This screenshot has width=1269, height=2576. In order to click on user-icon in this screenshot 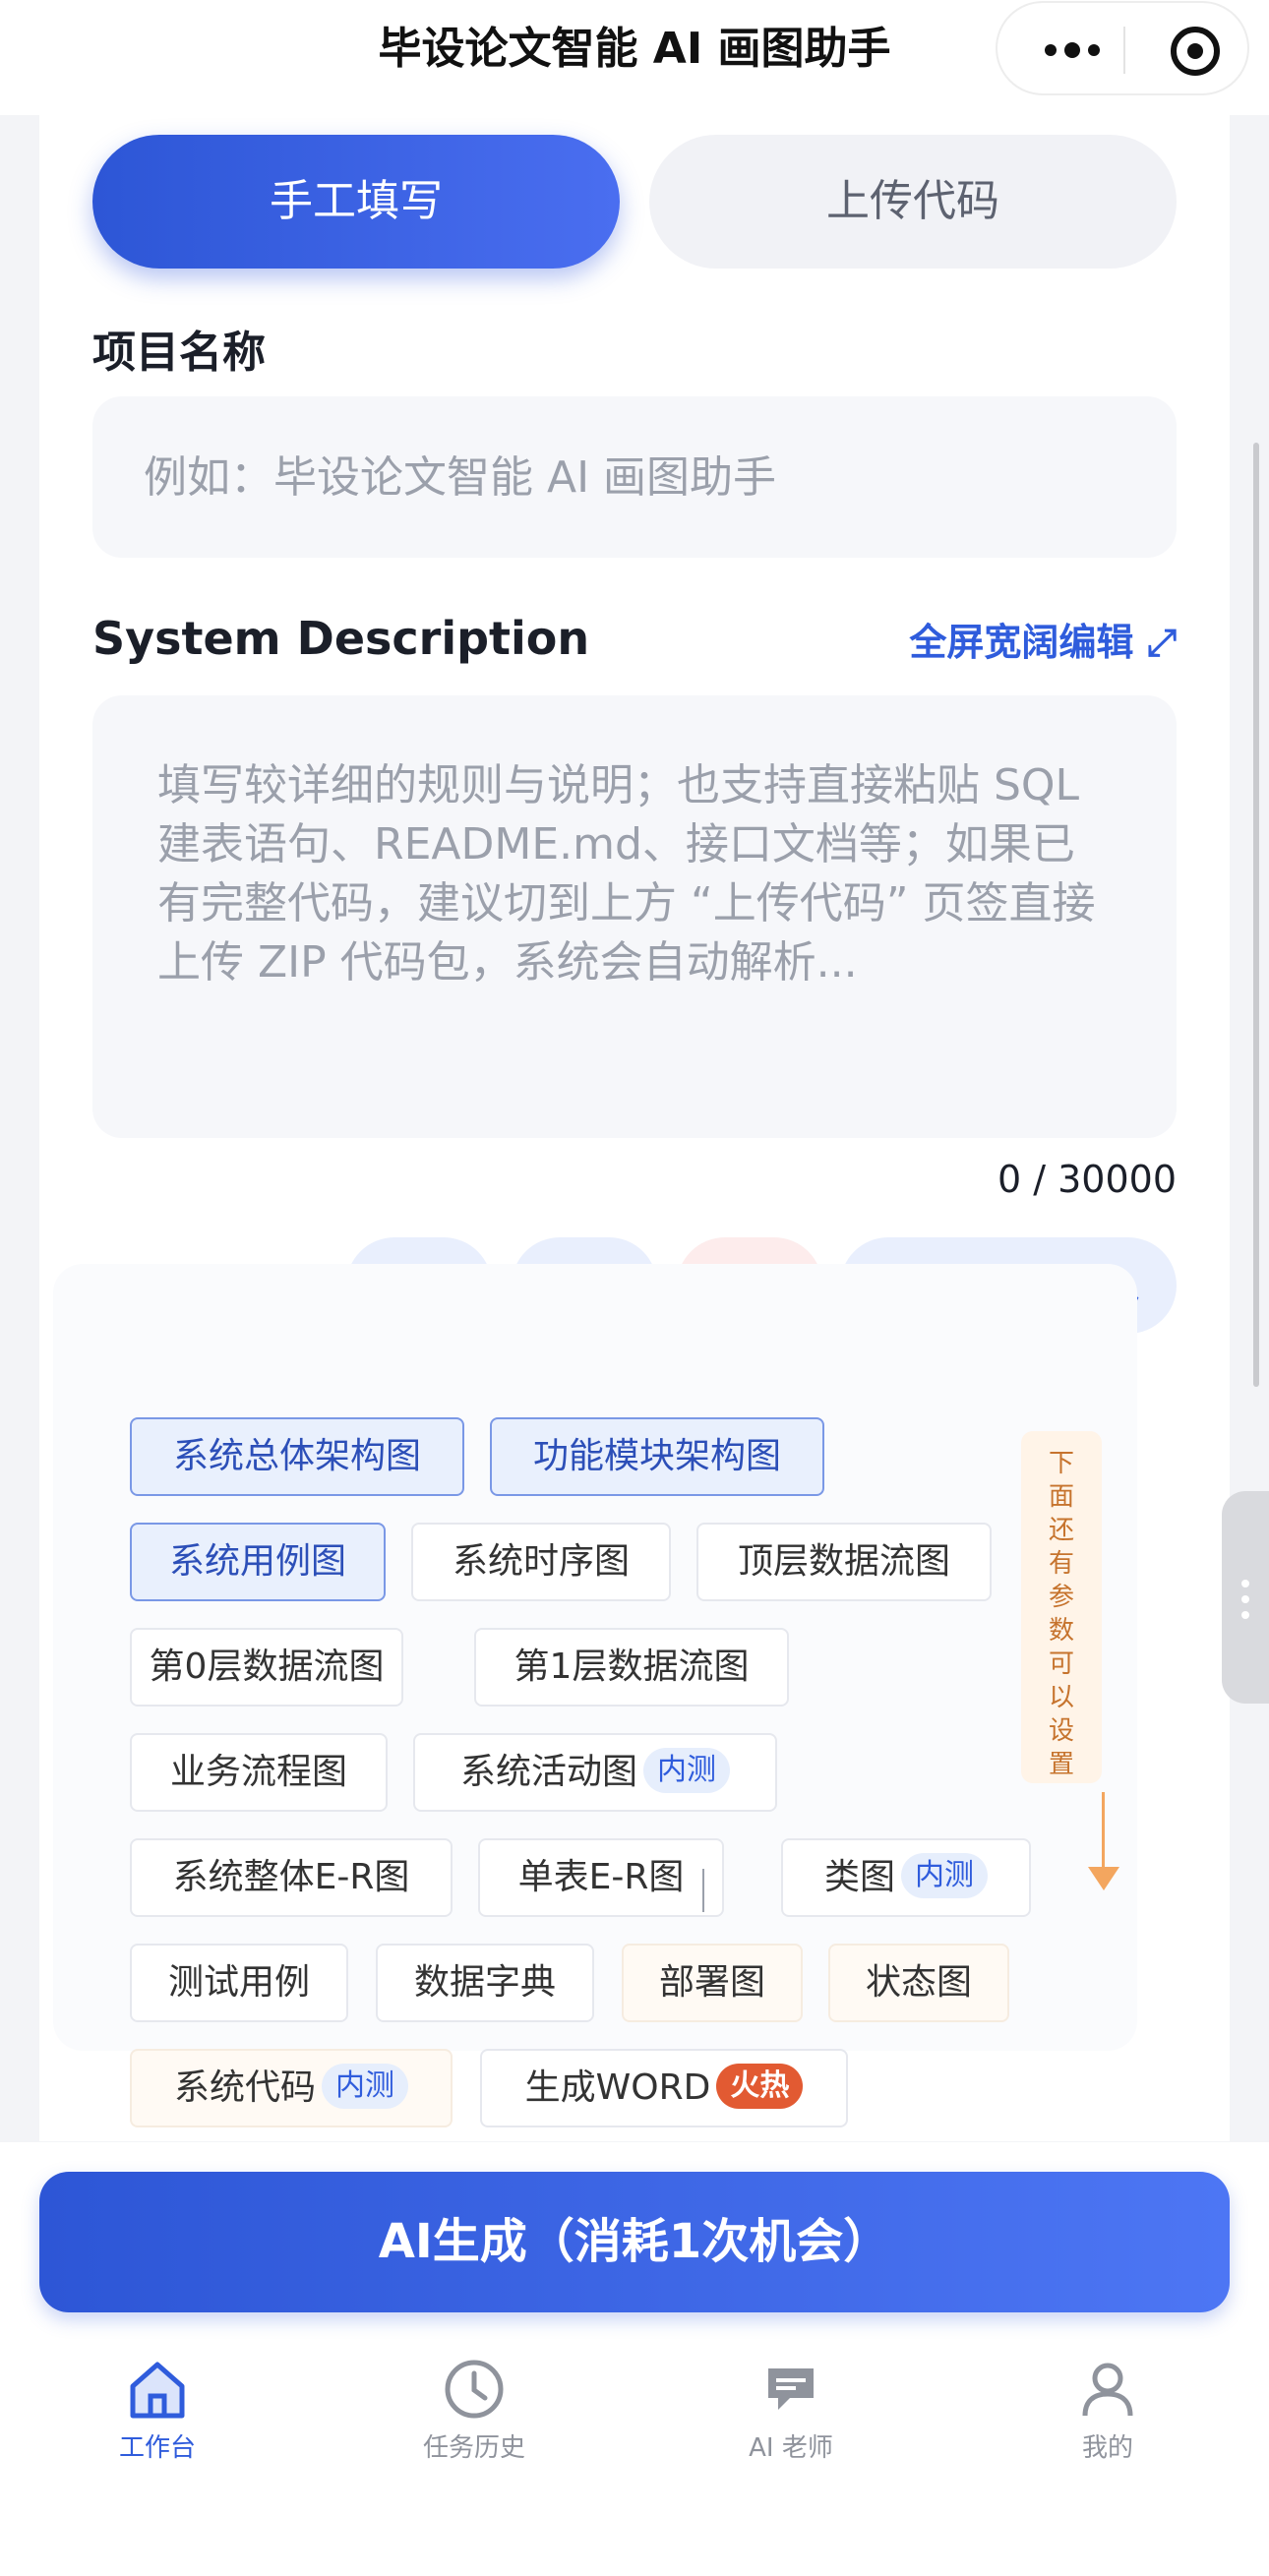, I will do `click(1107, 2390)`.